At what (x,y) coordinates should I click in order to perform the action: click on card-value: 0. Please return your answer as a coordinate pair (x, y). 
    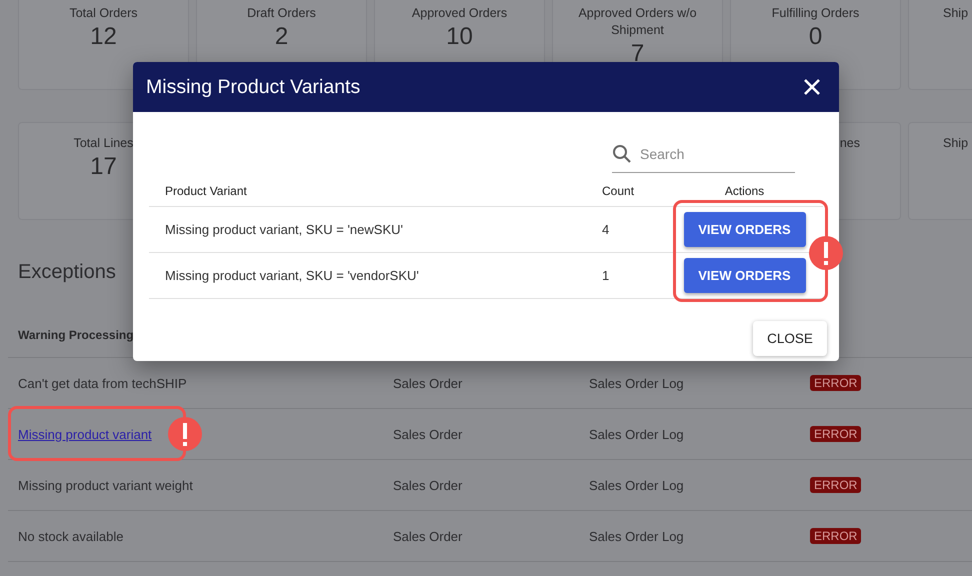
    Looking at the image, I should click on (815, 37).